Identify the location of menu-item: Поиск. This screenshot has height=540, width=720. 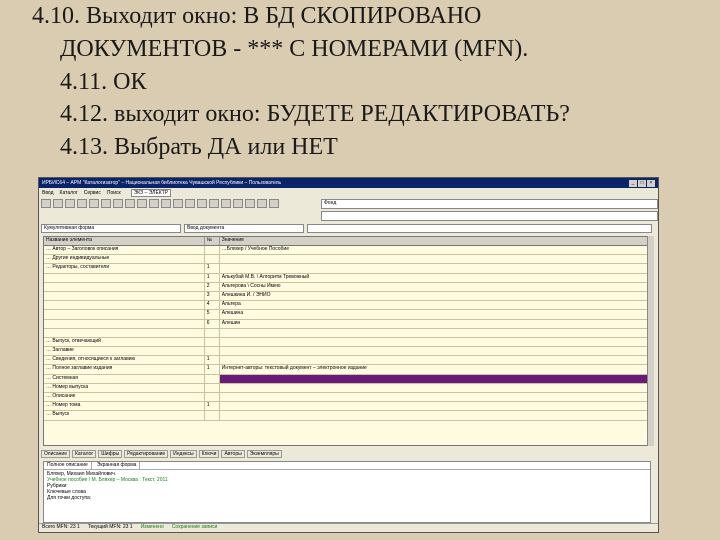
(114, 193).